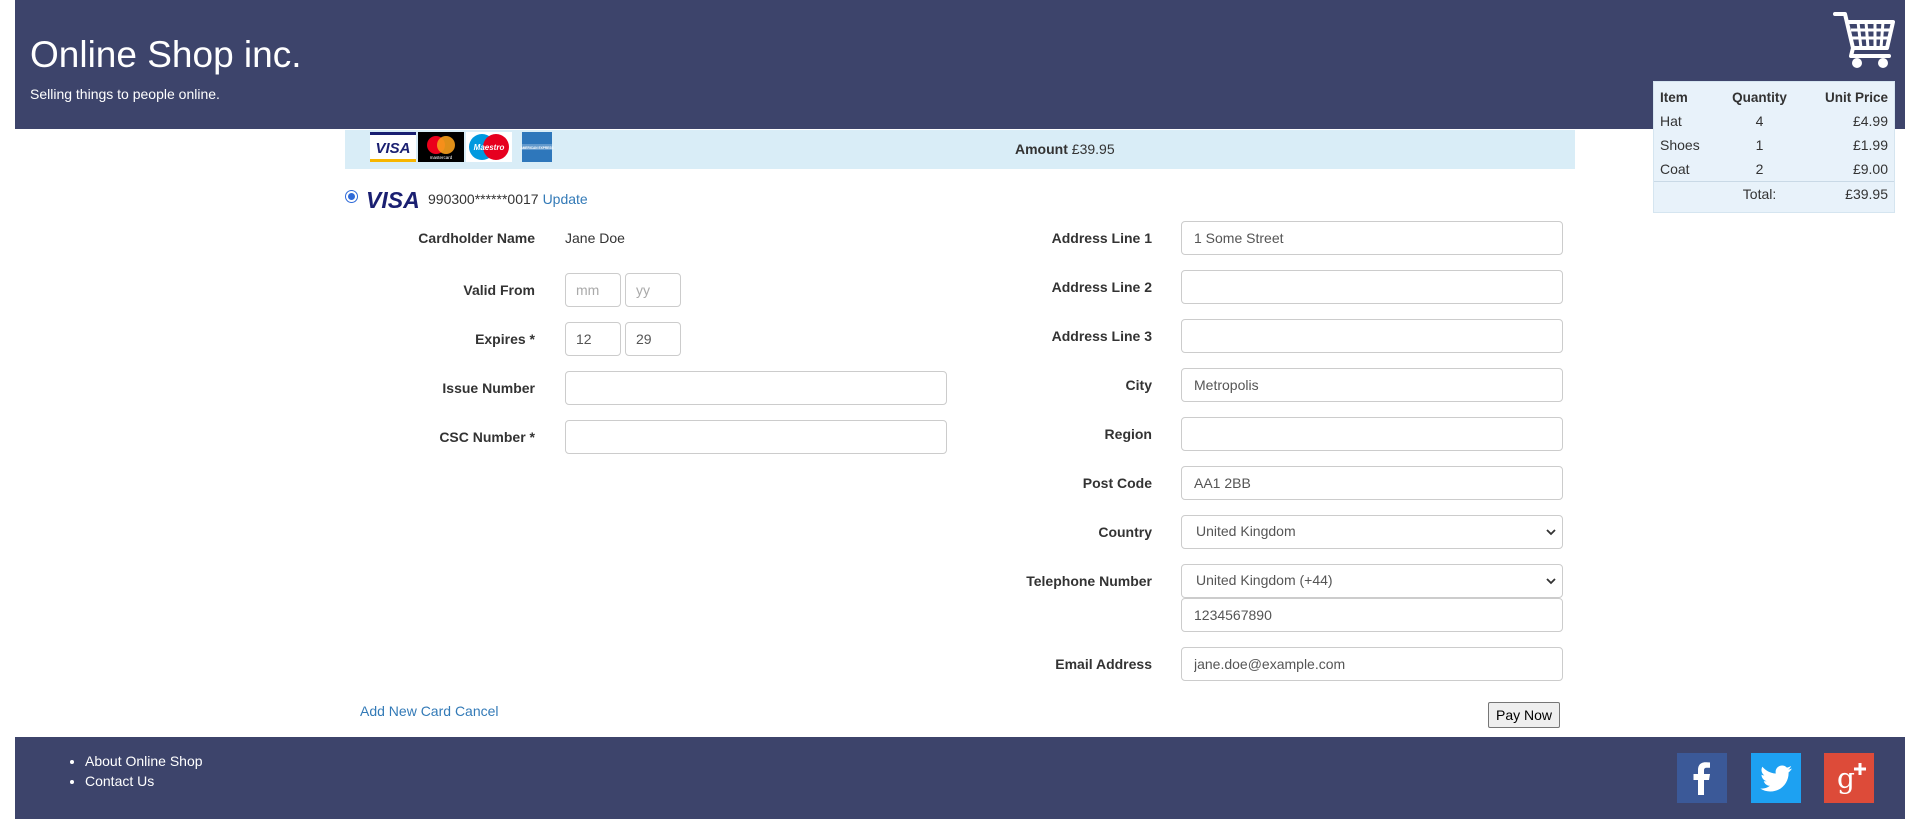 The image size is (1920, 819). What do you see at coordinates (1372, 581) in the screenshot?
I see `telephone-country-select: United Kingdom (+44)` at bounding box center [1372, 581].